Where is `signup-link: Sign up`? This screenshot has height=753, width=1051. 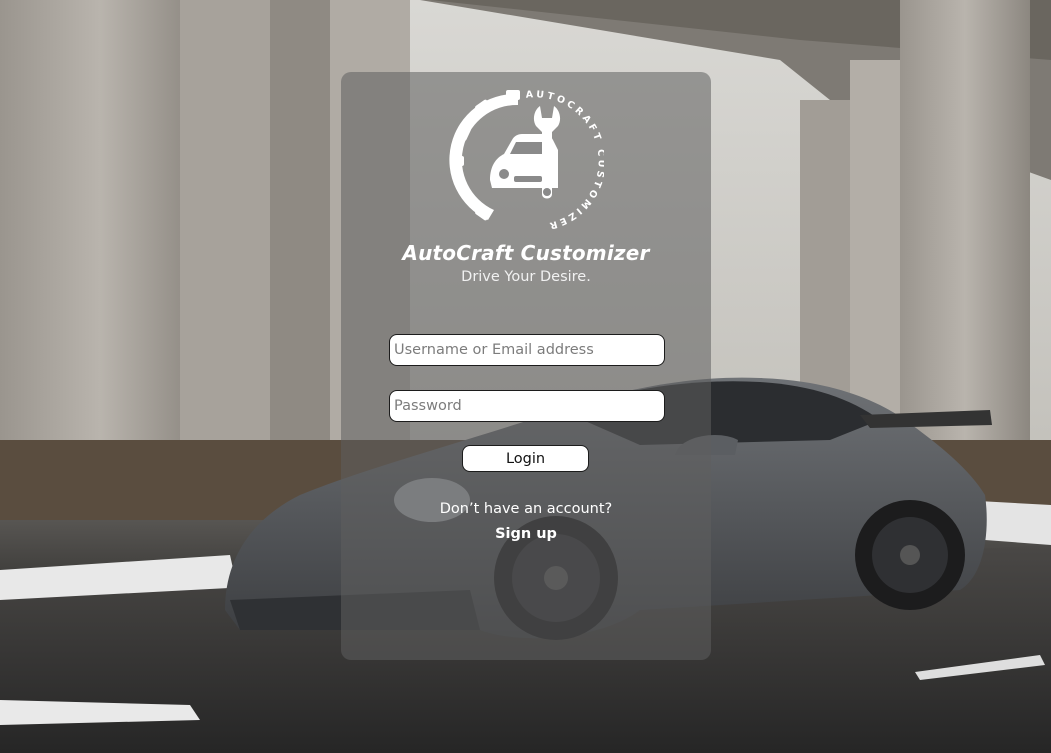
signup-link: Sign up is located at coordinates (526, 534).